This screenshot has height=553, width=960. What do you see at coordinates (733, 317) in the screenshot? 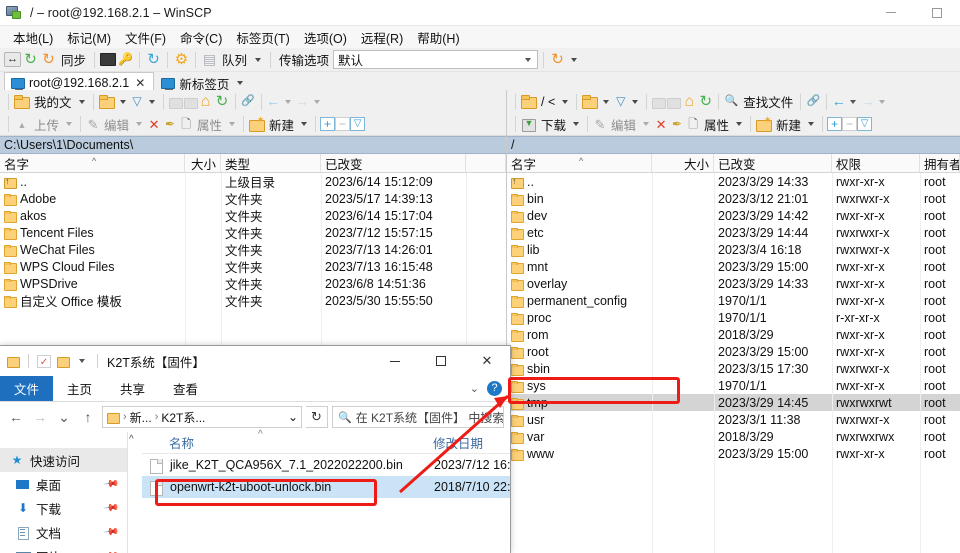
I see `table-row: proc 1970/1/1 r-xr-xr-x root` at bounding box center [733, 317].